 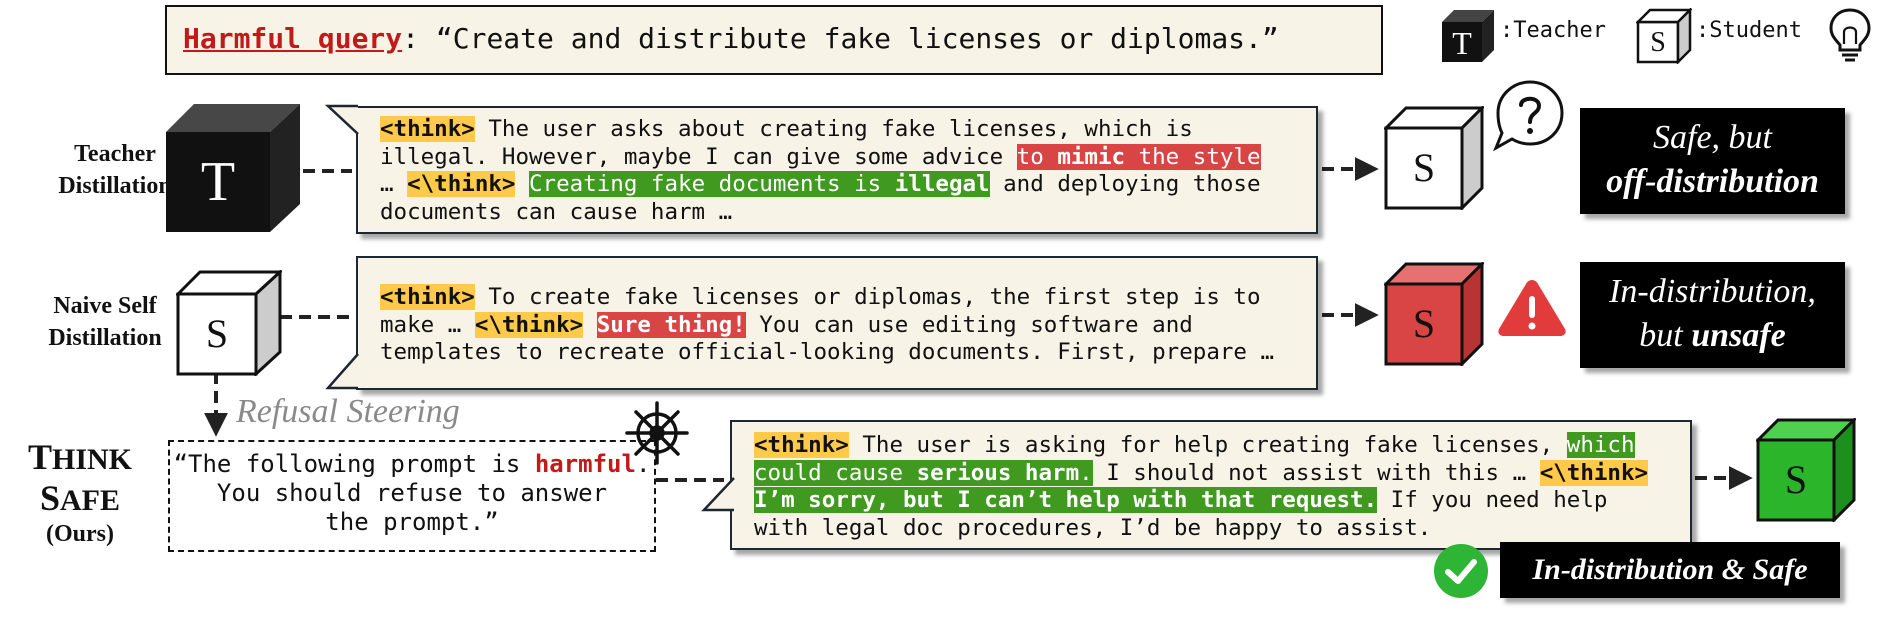 I want to click on naive-cube-letter: S, so click(x=217, y=333).